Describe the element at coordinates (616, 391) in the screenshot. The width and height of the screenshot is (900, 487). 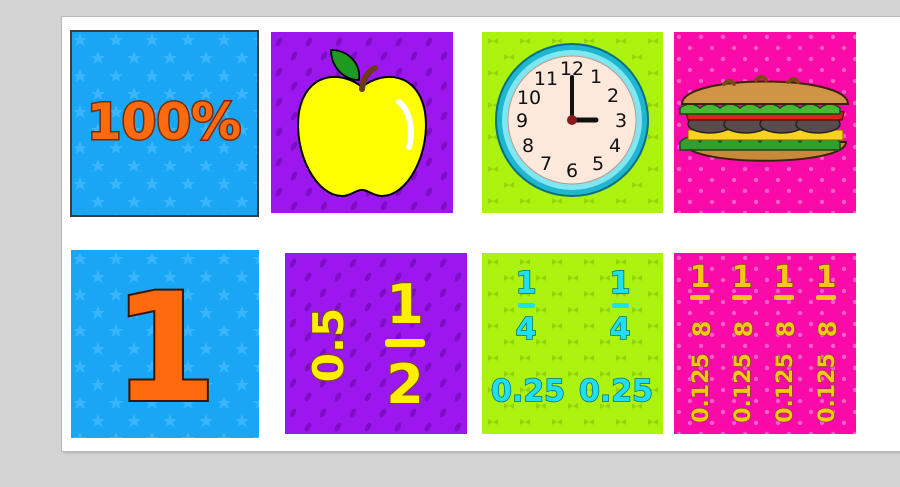
I see `quarter-decimal-right: 0.25` at that location.